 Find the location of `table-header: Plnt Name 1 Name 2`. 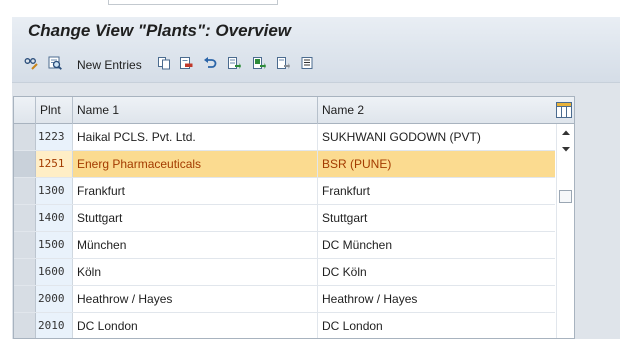

table-header: Plnt Name 1 Name 2 is located at coordinates (294, 110).